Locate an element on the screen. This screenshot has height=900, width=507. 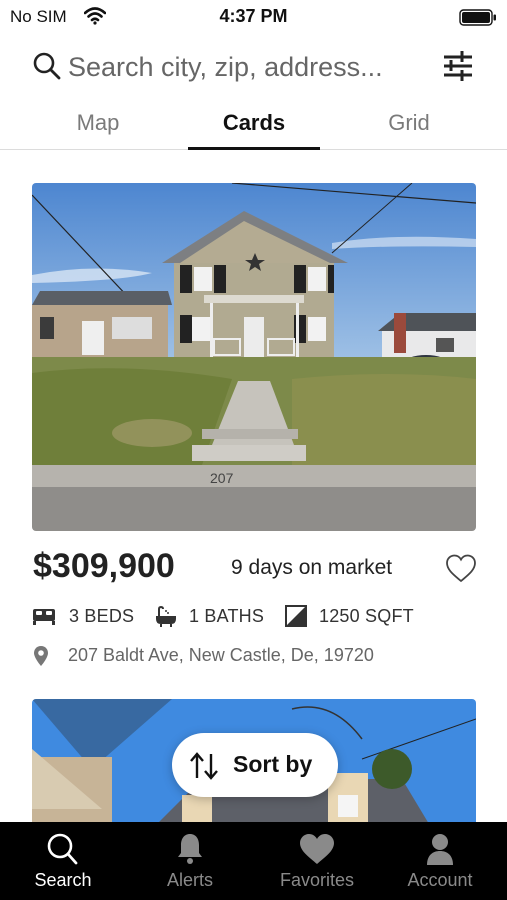
baths-count: 1 BATHS is located at coordinates (227, 616).